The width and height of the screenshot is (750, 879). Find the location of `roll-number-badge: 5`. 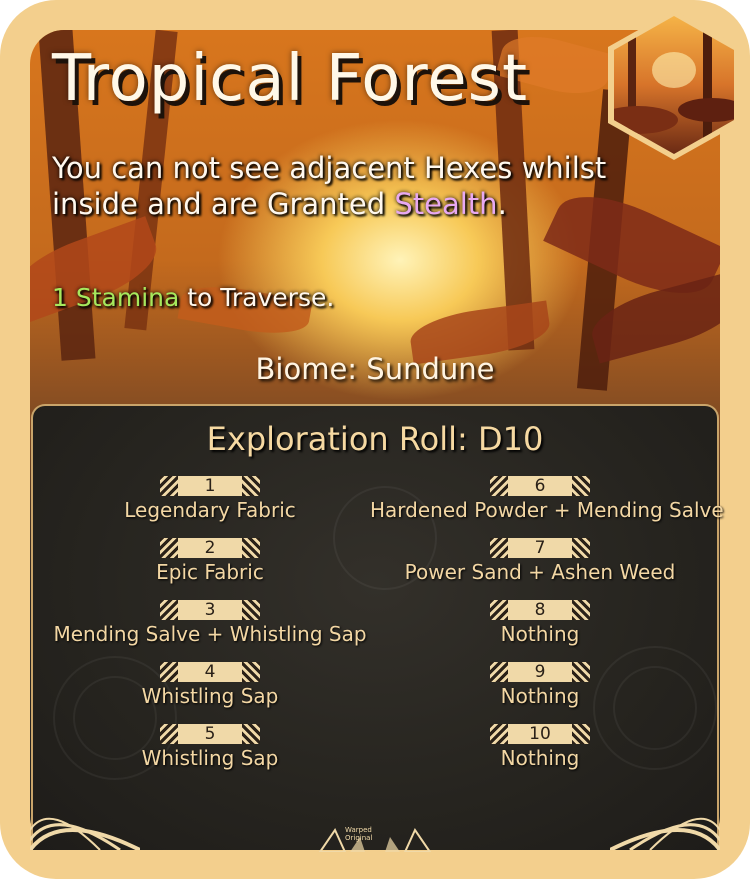

roll-number-badge: 5 is located at coordinates (210, 734).